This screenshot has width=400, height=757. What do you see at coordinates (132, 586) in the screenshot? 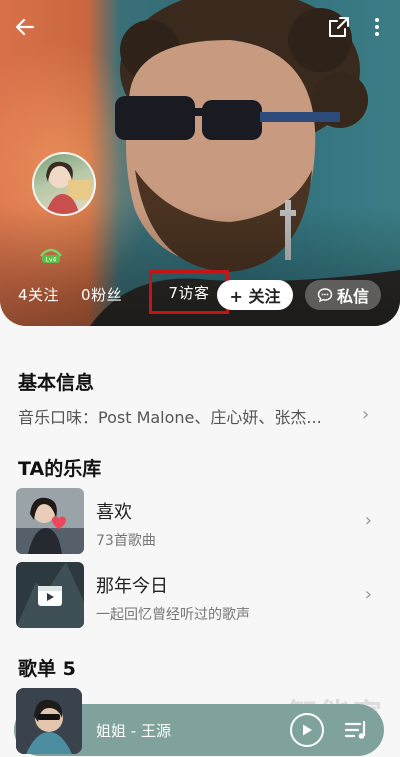
I see `on-this-day-title: 那年今日` at bounding box center [132, 586].